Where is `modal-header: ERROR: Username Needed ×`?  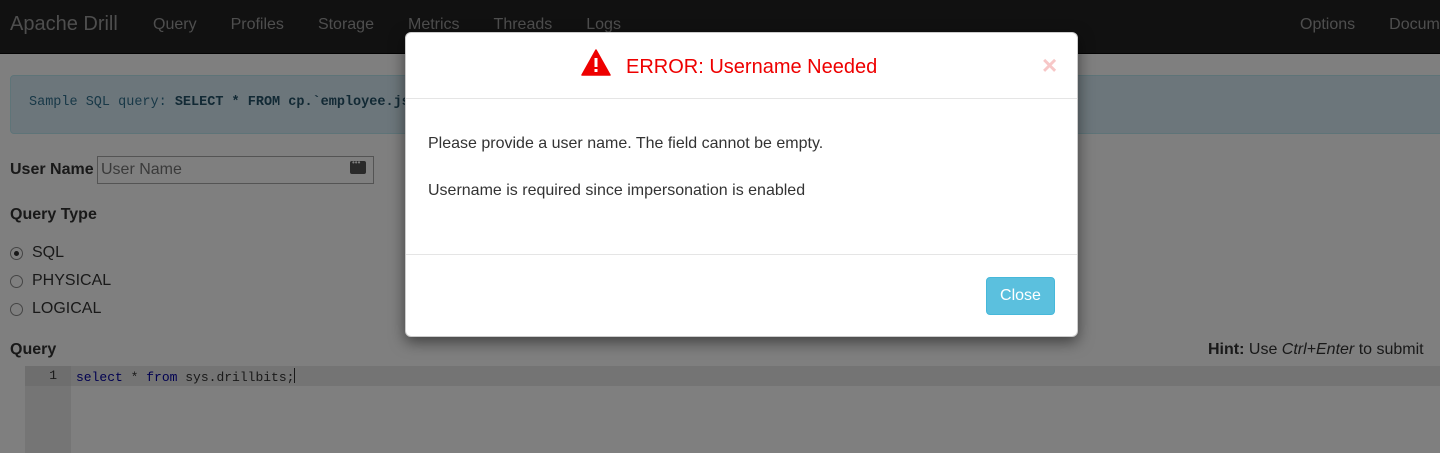 modal-header: ERROR: Username Needed × is located at coordinates (741, 66).